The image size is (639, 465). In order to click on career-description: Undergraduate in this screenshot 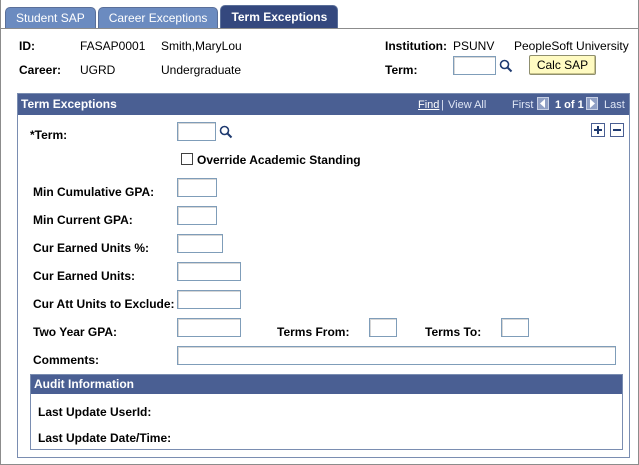, I will do `click(201, 70)`.